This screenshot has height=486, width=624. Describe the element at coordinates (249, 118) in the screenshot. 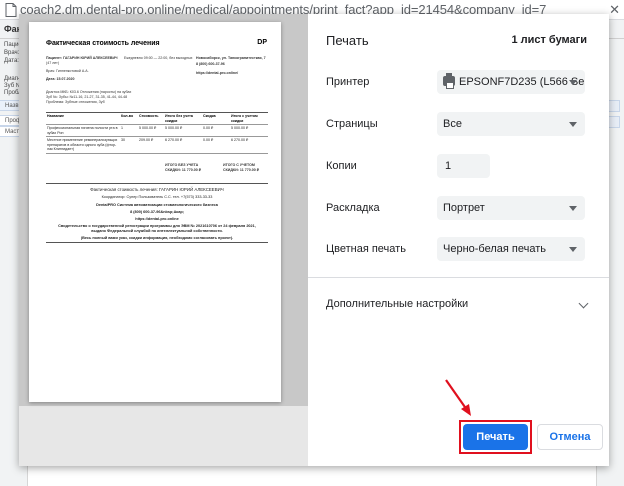

I see `table-header: Итого с учетом скидки` at that location.